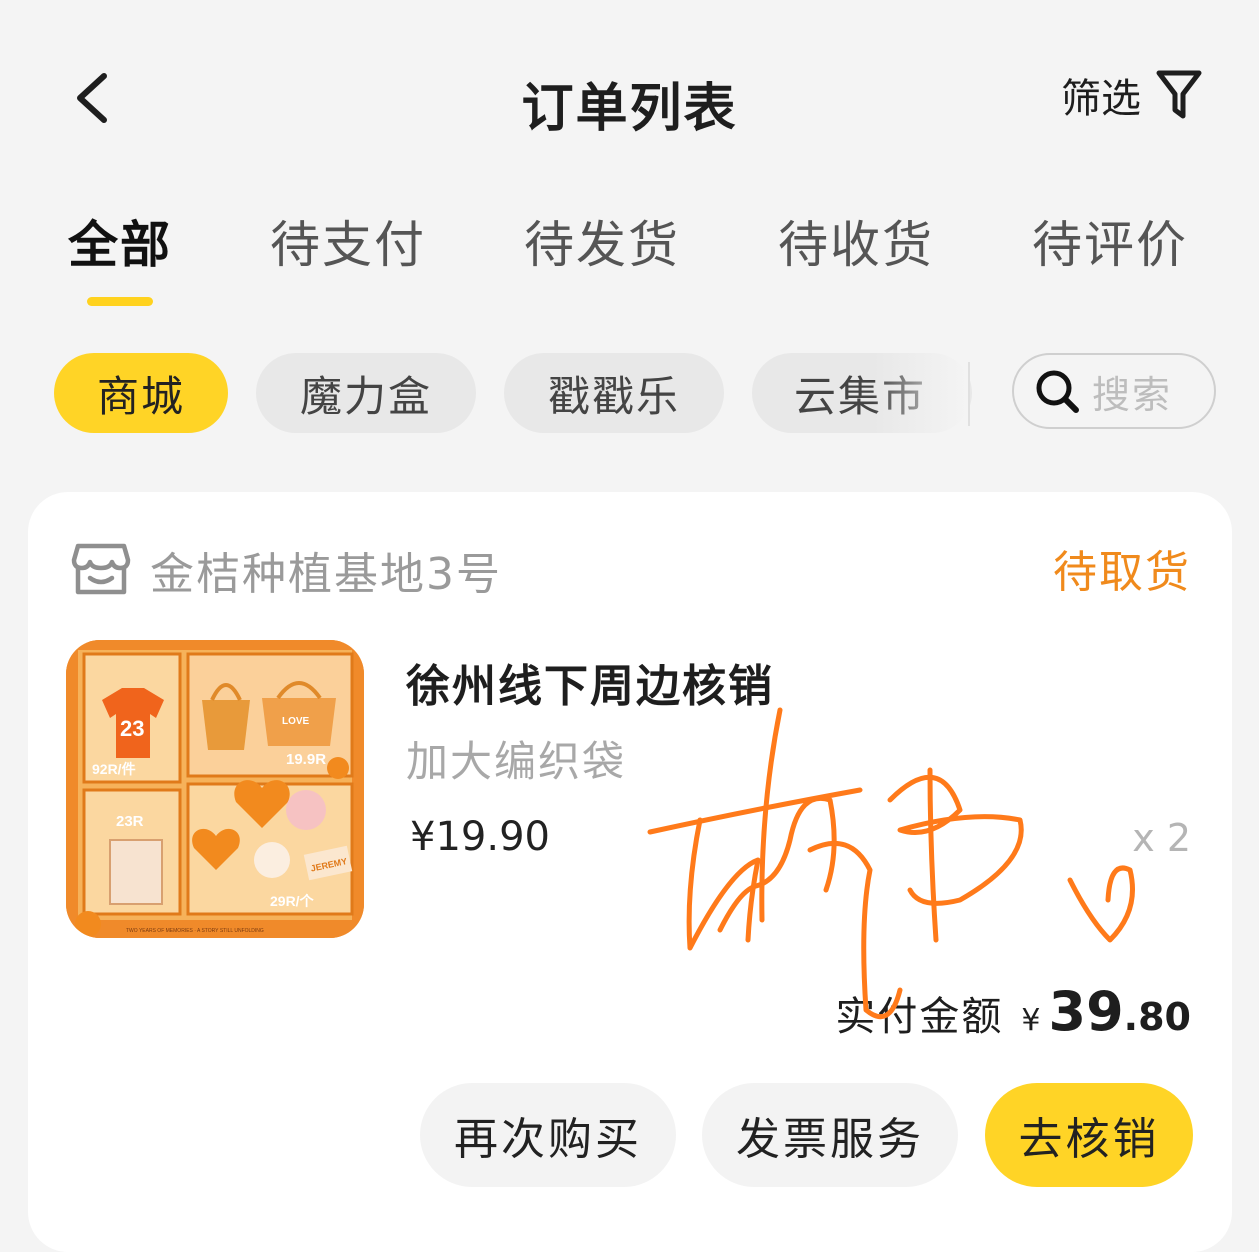  I want to click on invoice-service-button: 发票服务, so click(830, 1135).